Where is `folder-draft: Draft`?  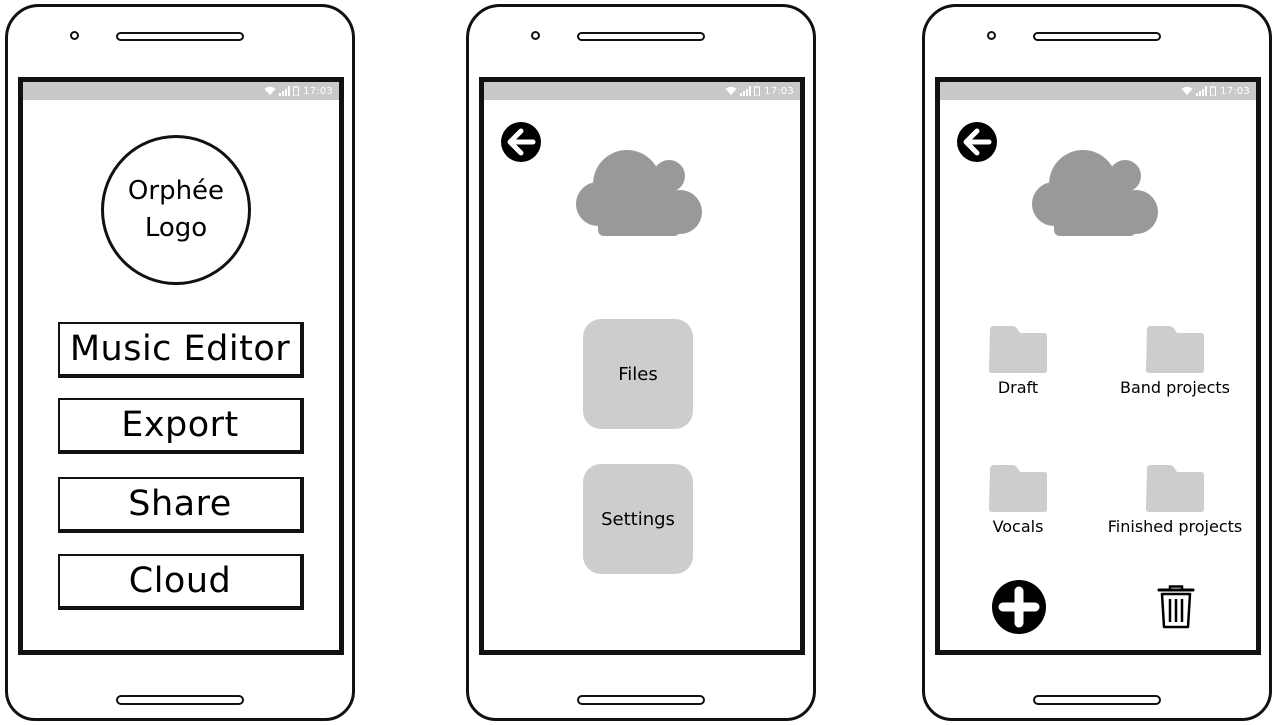 folder-draft: Draft is located at coordinates (1018, 360).